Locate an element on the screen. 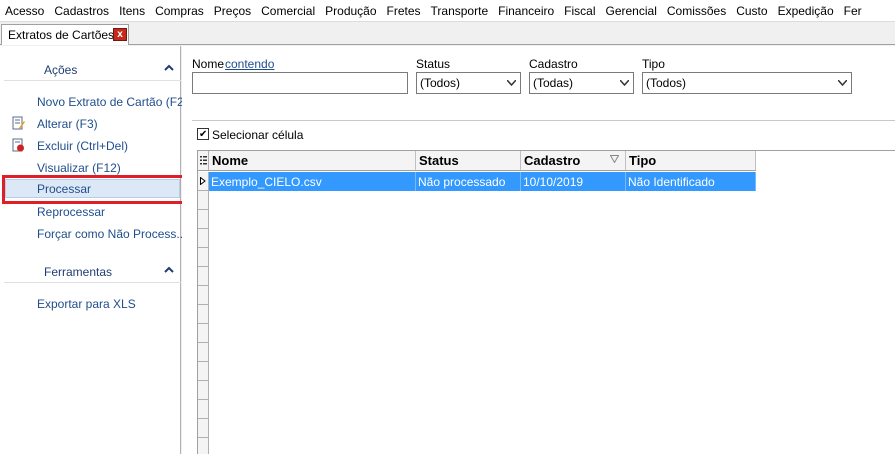 The image size is (895, 454). tab-extratos-de-cartoes: Extratos de Cartões x is located at coordinates (65, 34).